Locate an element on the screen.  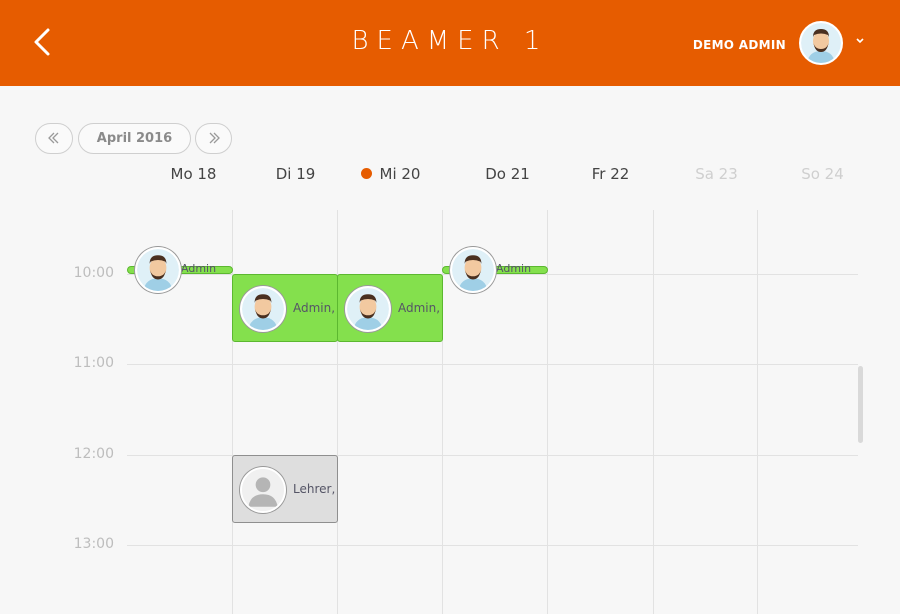
chevron-down-icon is located at coordinates (860, 41).